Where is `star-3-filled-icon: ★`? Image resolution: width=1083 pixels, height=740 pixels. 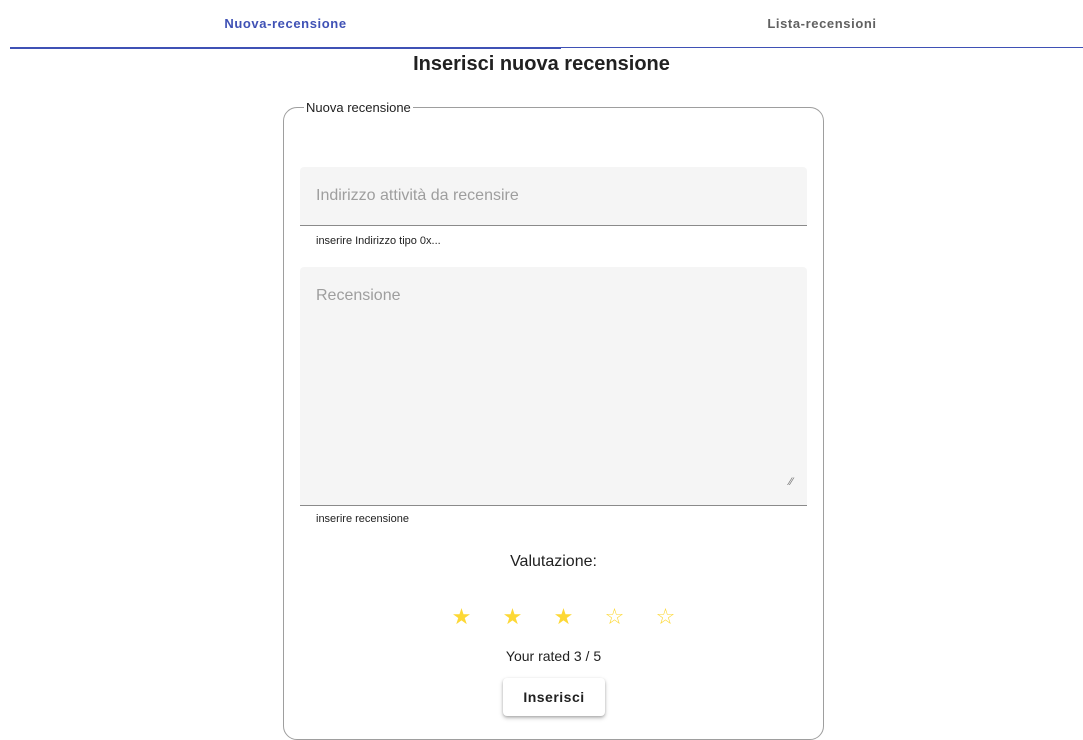
star-3-filled-icon: ★ is located at coordinates (563, 617).